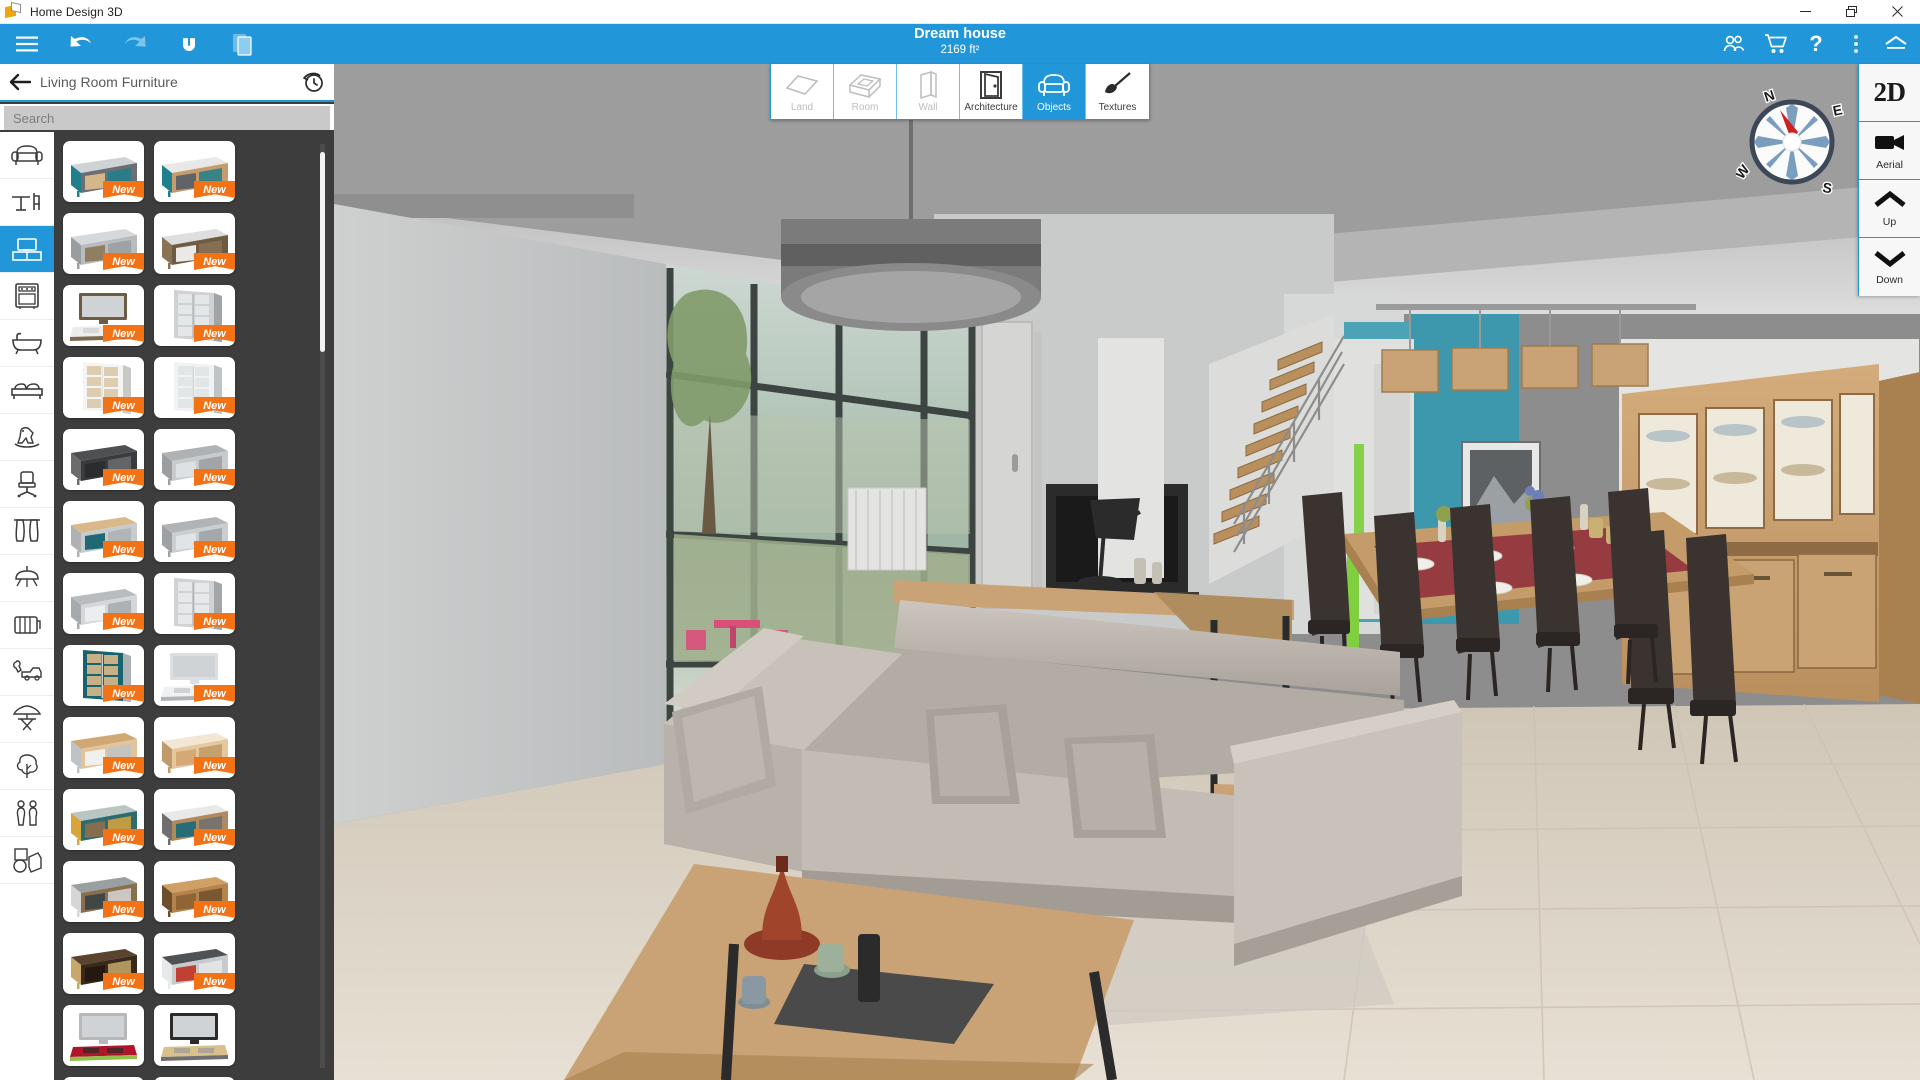 This screenshot has width=1920, height=1080. I want to click on wall-slab-icon, so click(928, 85).